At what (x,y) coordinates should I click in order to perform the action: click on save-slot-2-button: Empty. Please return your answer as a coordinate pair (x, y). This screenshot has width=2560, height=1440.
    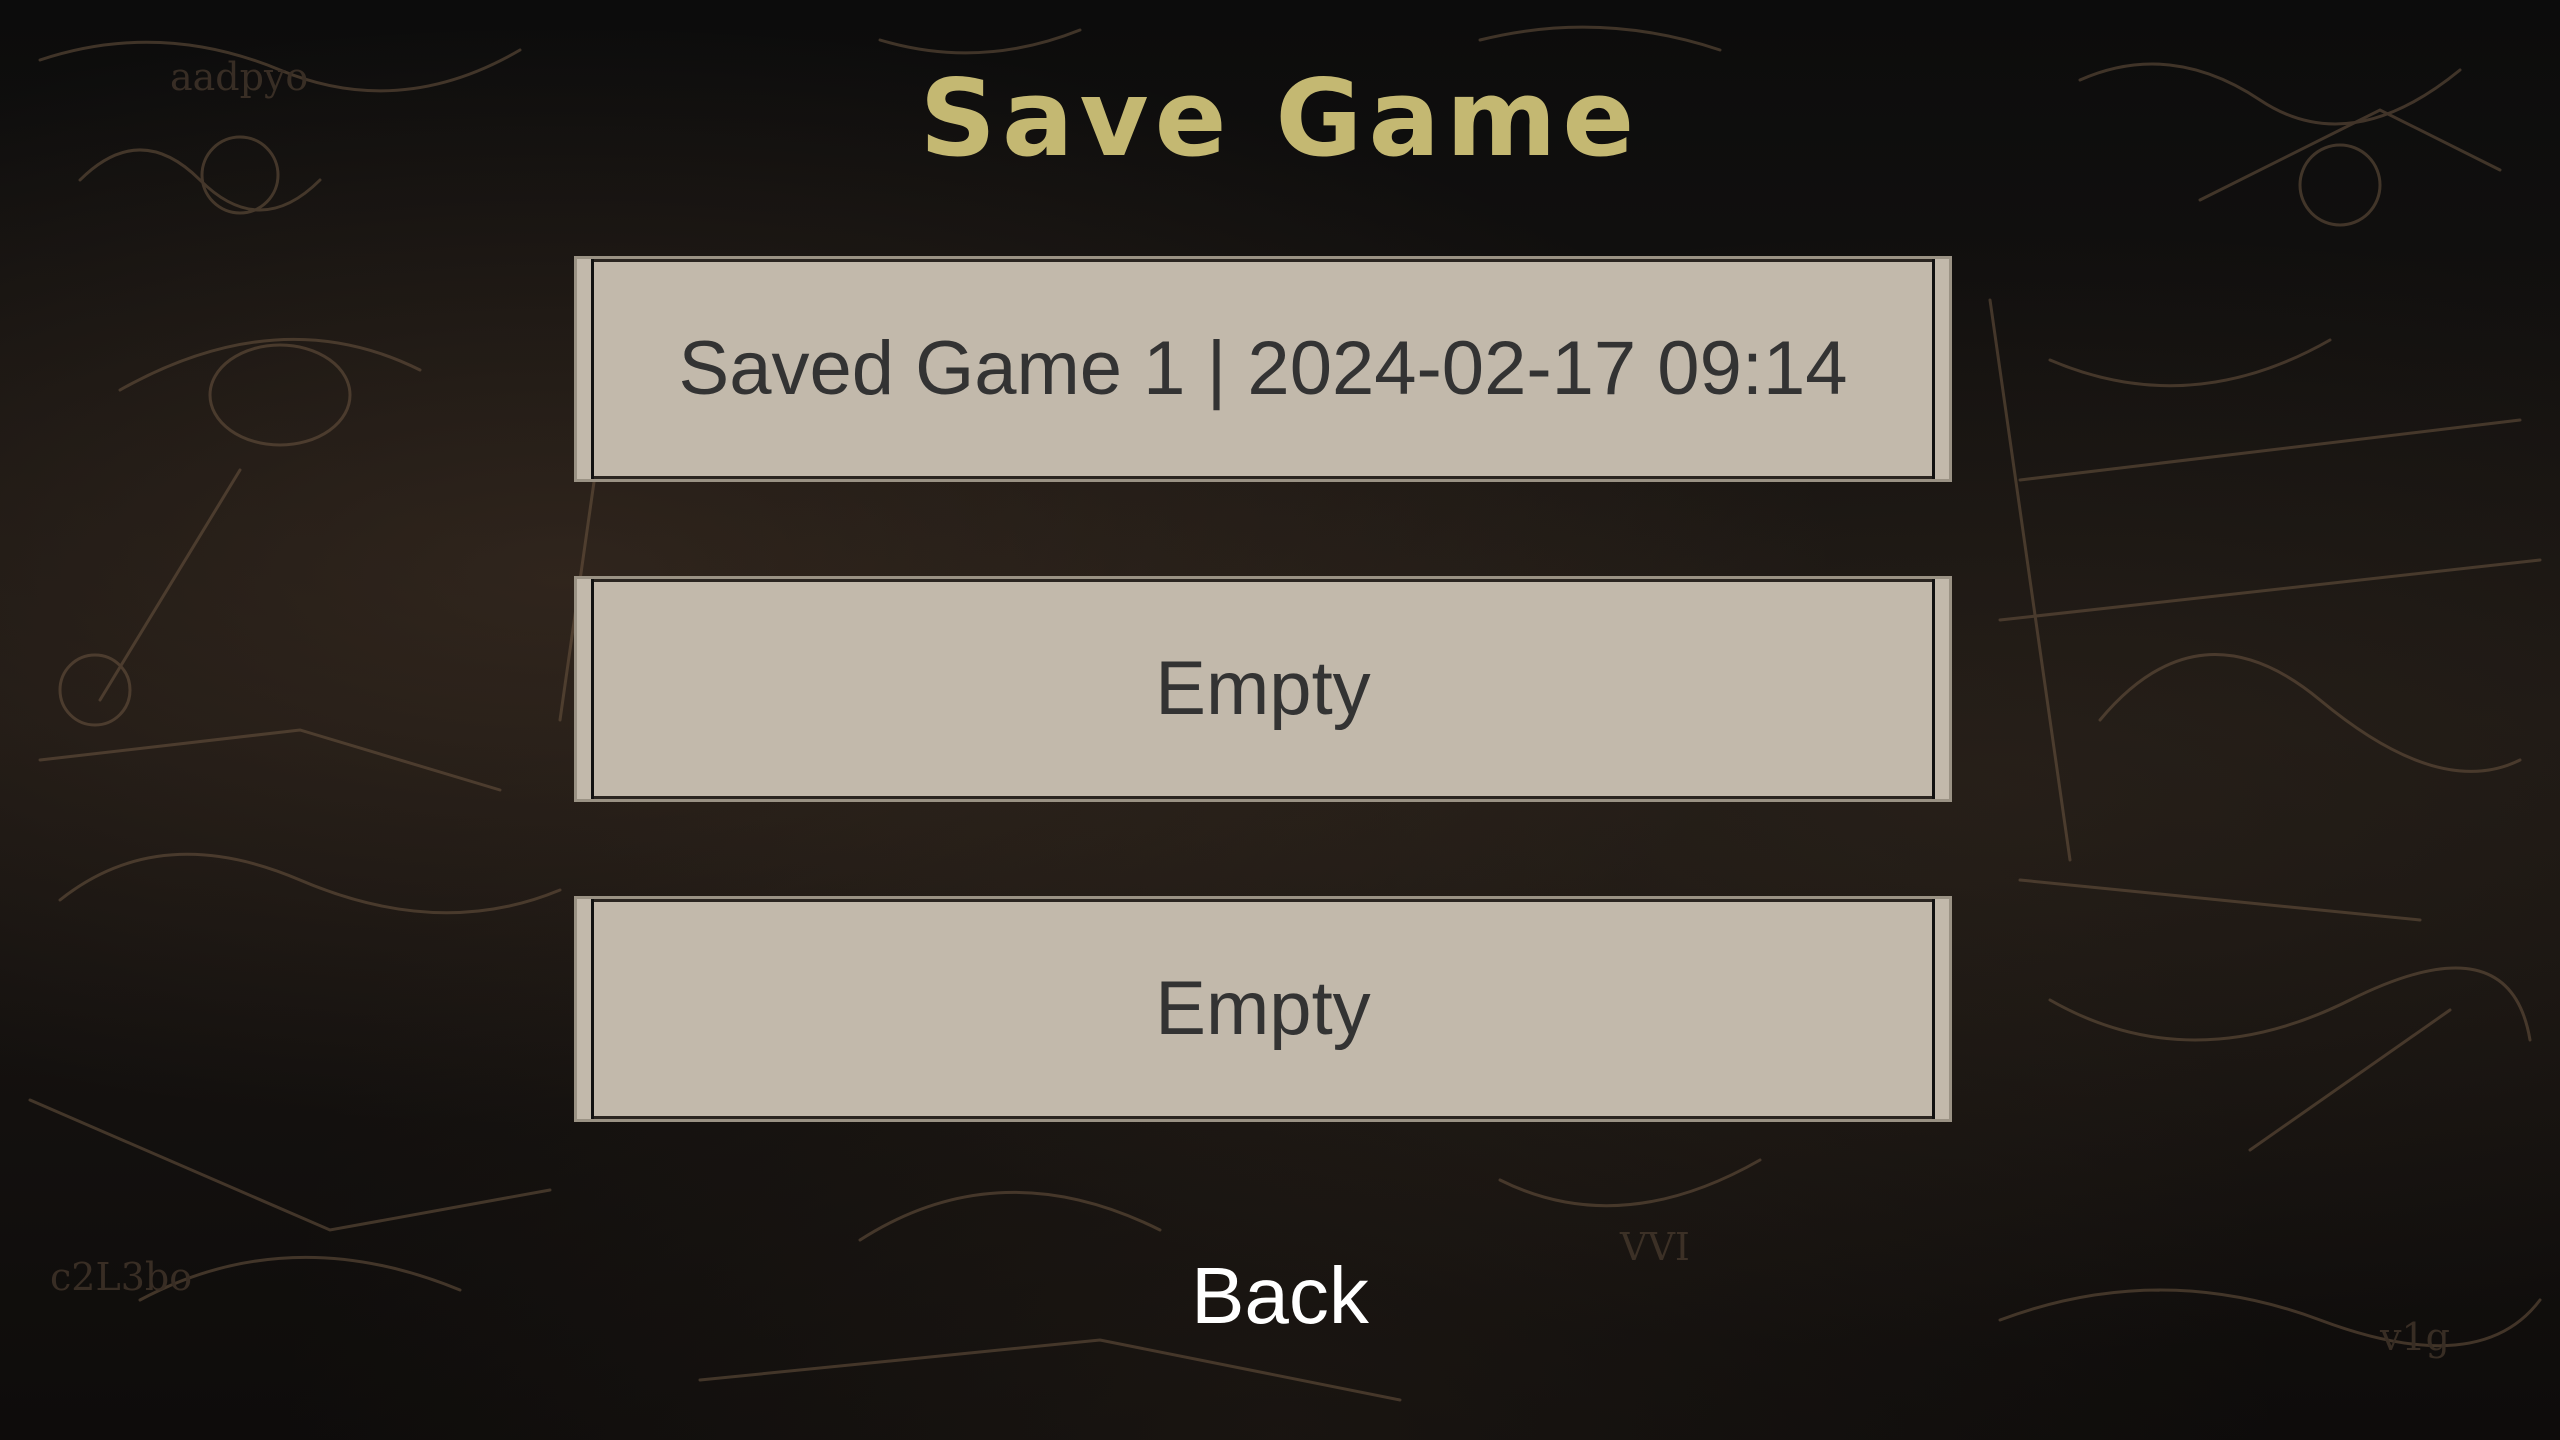
    Looking at the image, I should click on (1263, 689).